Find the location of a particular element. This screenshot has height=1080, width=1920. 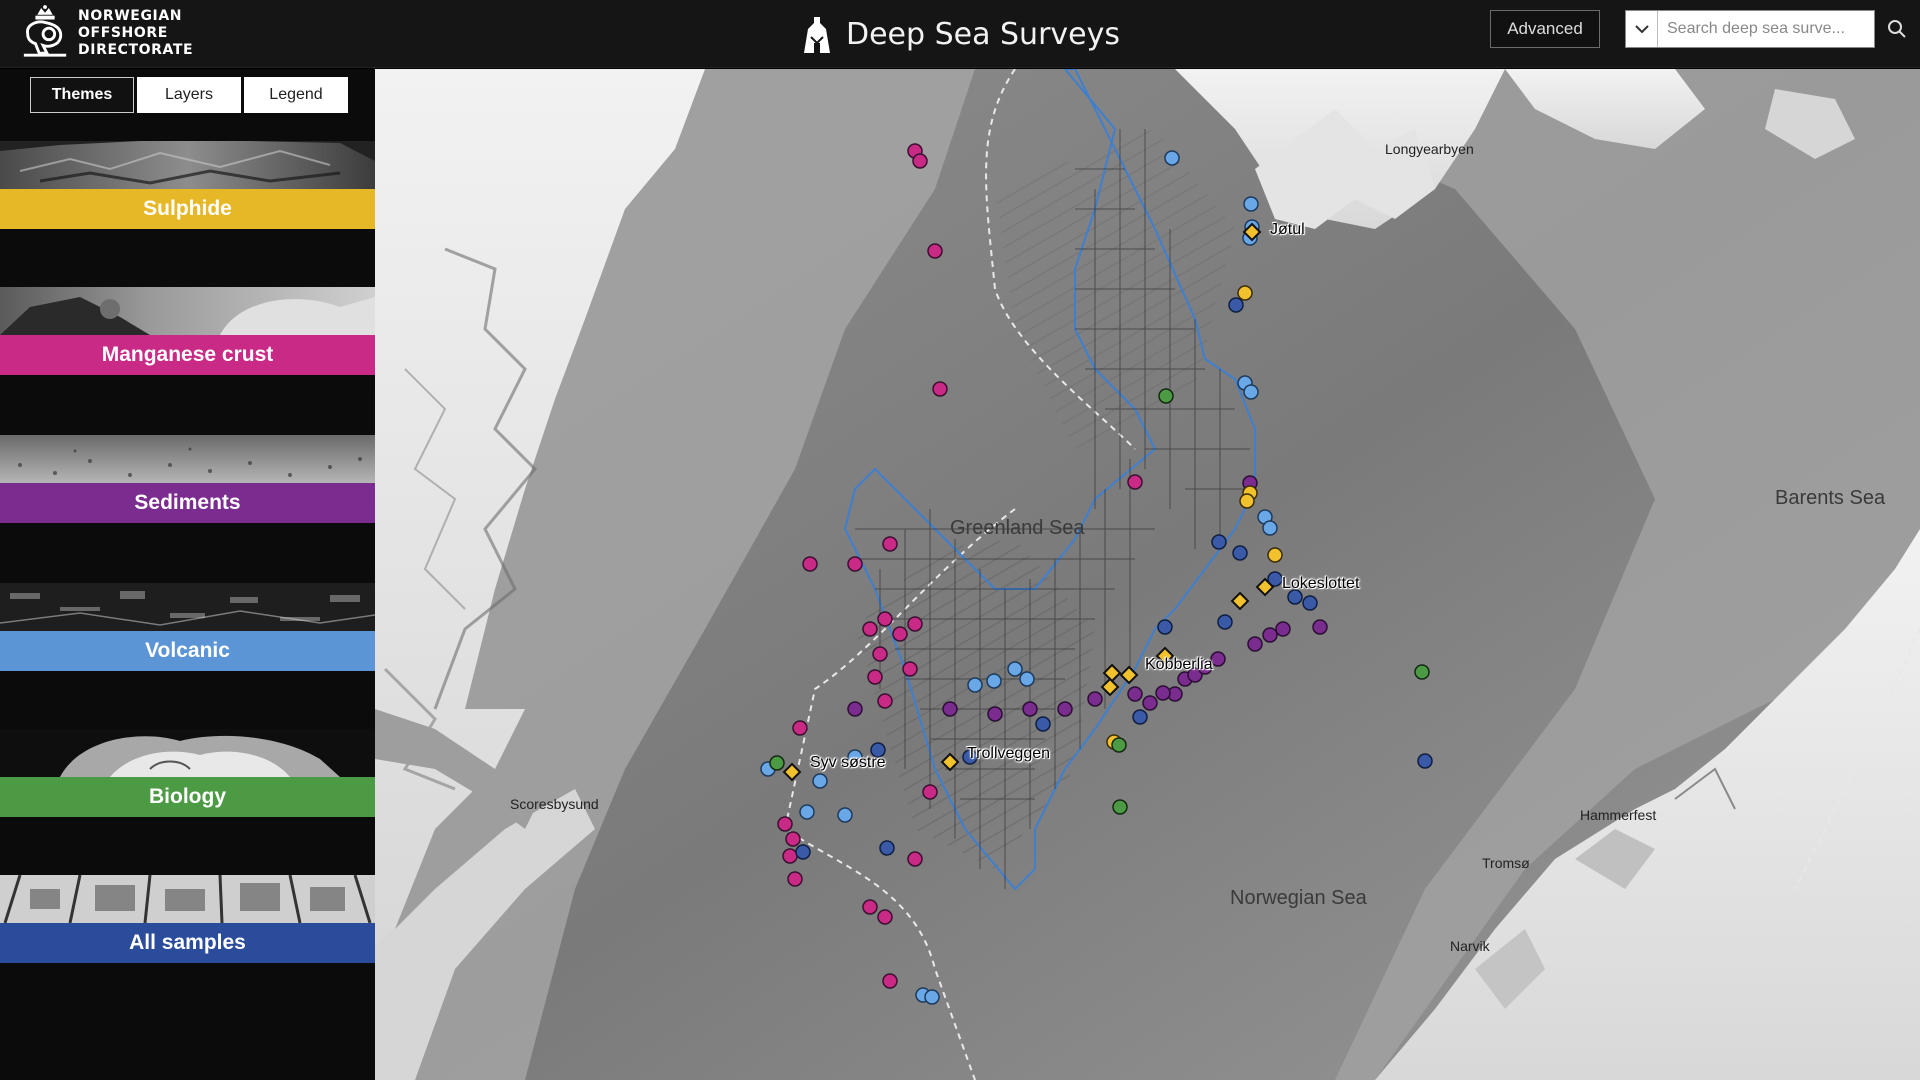

search-input is located at coordinates (1766, 29).